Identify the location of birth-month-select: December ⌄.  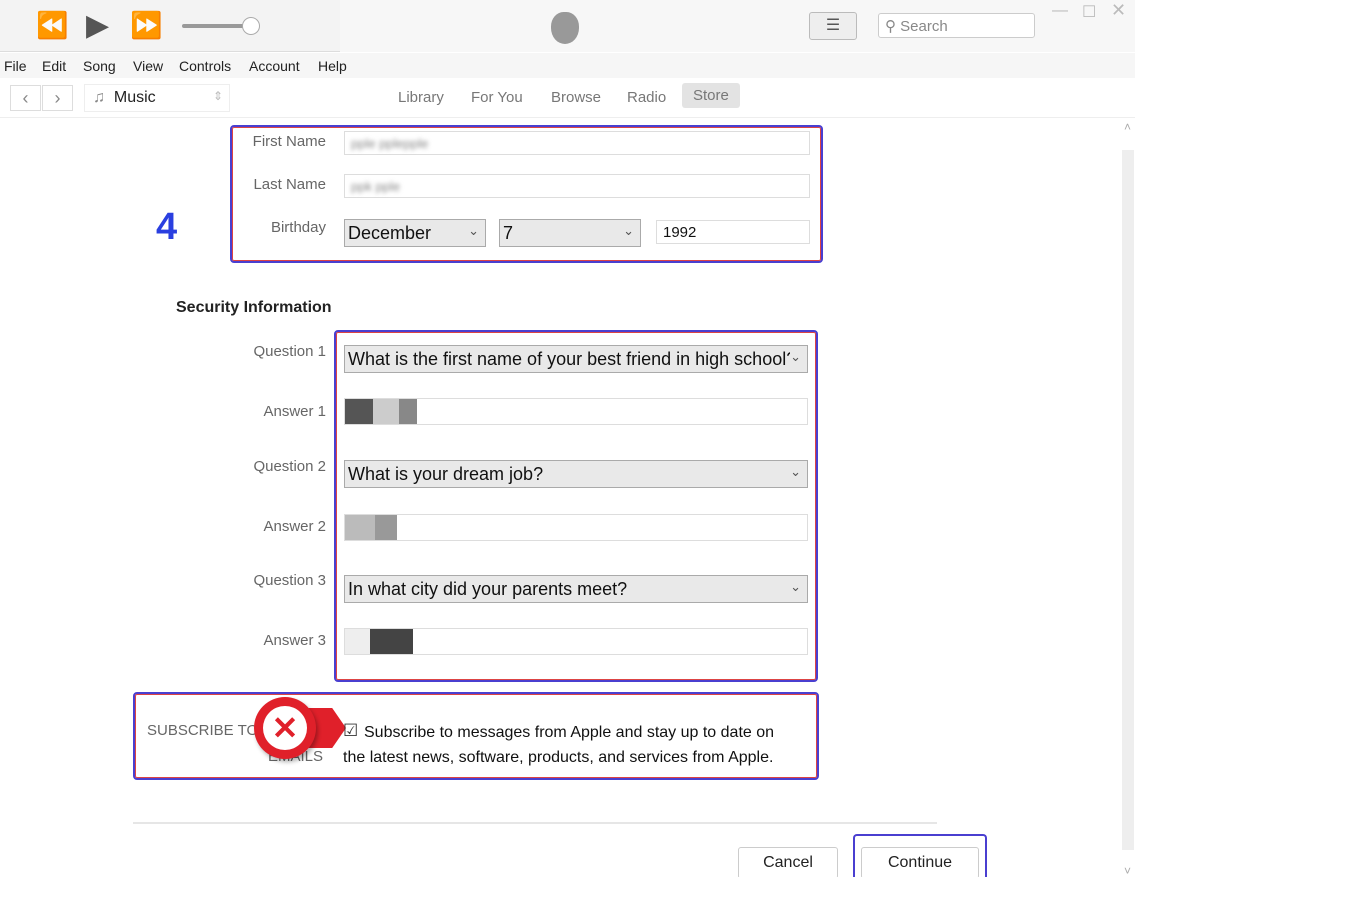
(415, 233).